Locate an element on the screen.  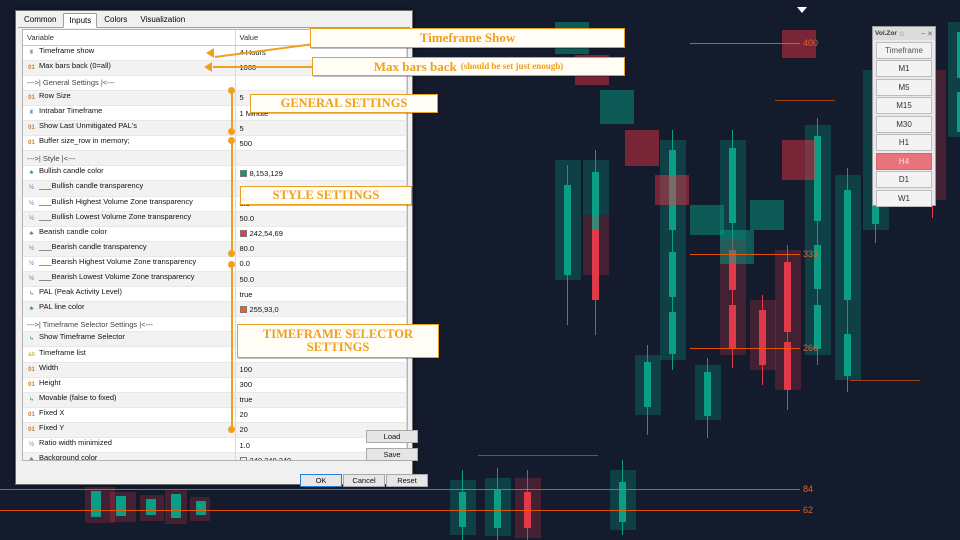
row-variable-cell: ½ ___Bearish candle transparency is located at coordinates (129, 249).